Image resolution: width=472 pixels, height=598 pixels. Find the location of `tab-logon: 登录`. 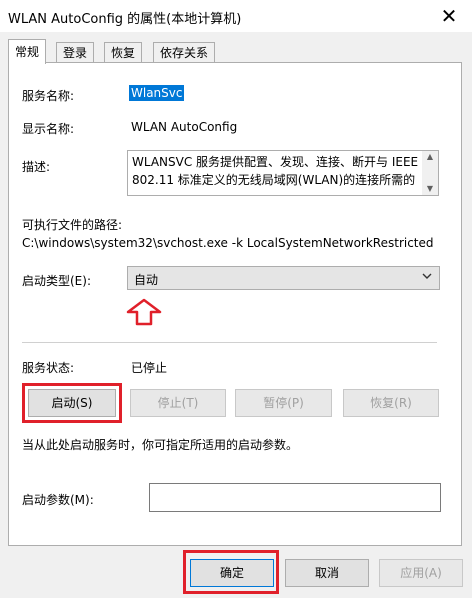

tab-logon: 登录 is located at coordinates (75, 52).